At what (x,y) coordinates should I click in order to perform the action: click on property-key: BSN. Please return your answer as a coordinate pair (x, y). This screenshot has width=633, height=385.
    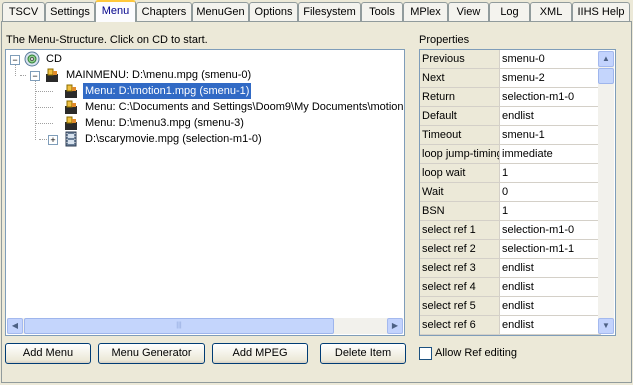
    Looking at the image, I should click on (460, 211).